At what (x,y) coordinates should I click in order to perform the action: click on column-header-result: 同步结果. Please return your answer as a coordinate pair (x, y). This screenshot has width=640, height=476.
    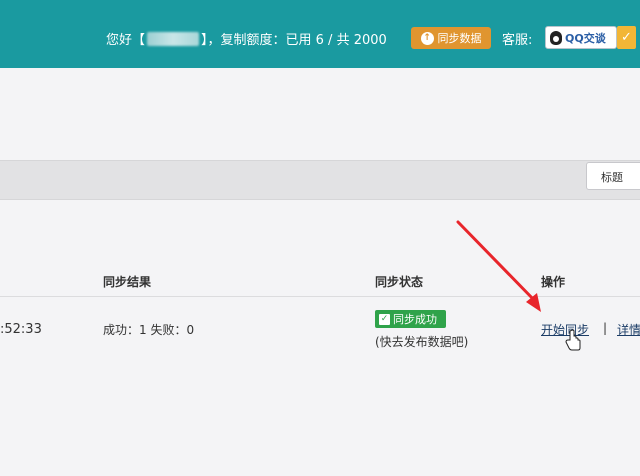
    Looking at the image, I should click on (127, 282).